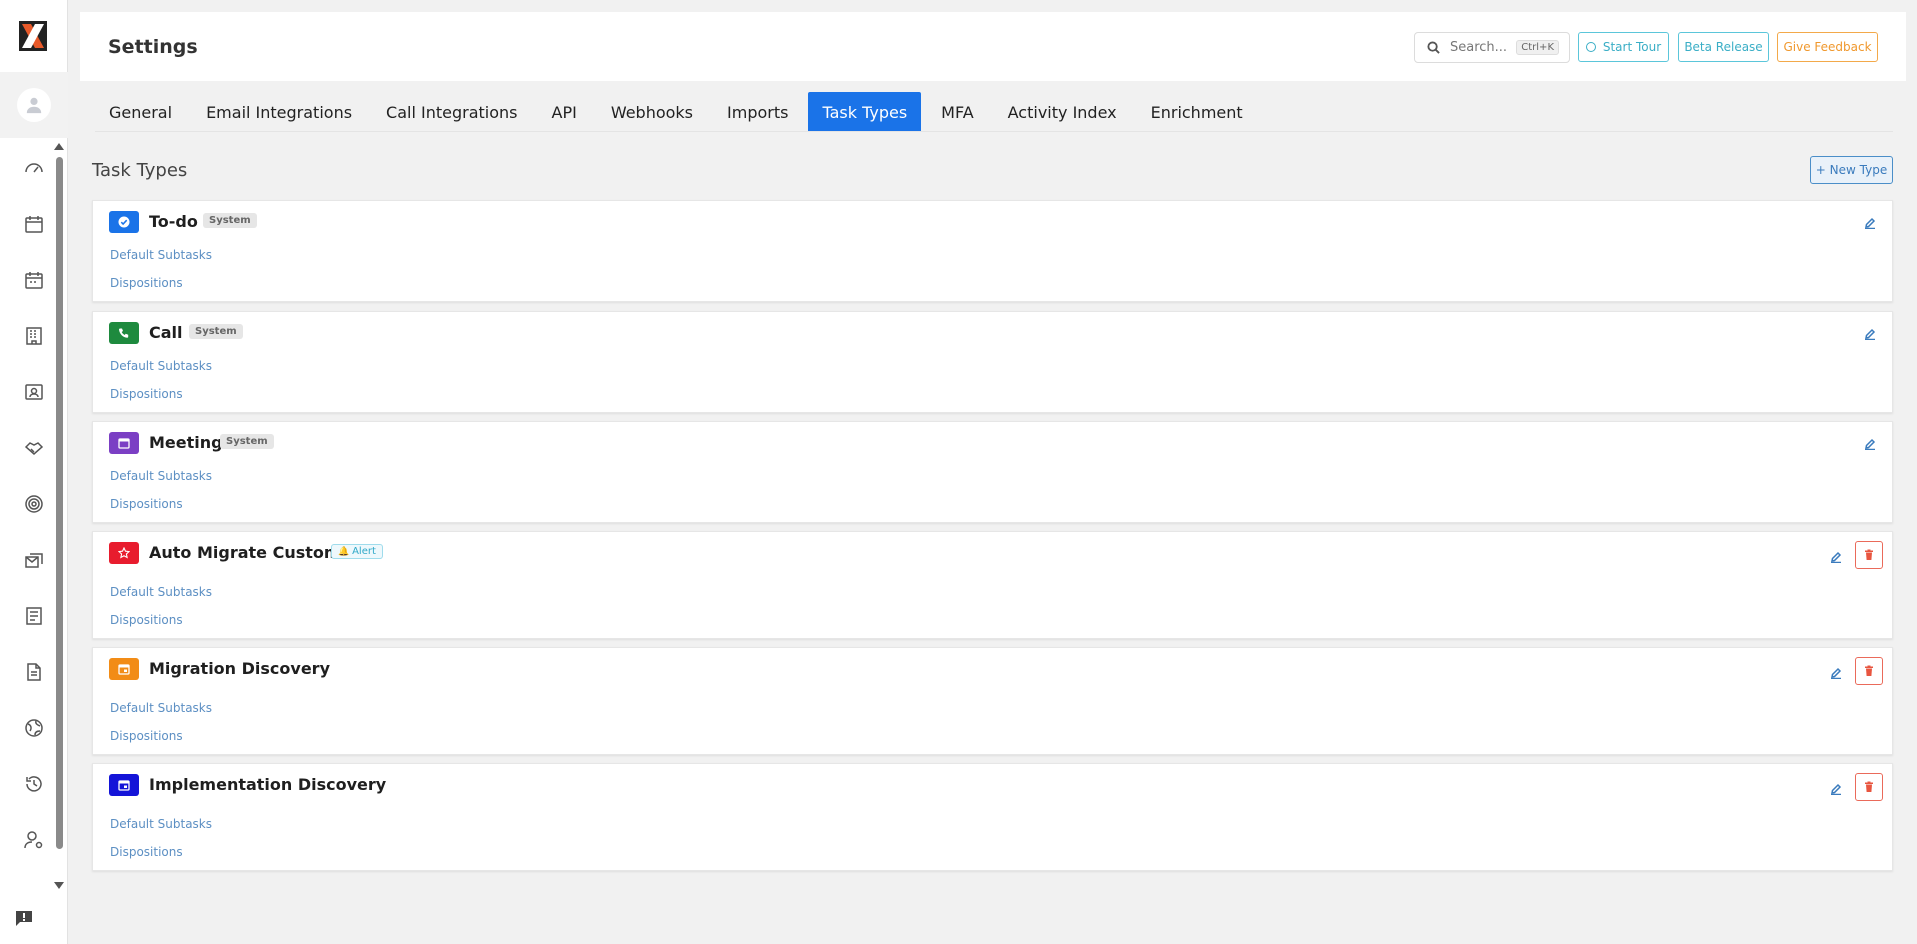  Describe the element at coordinates (345, 552) in the screenshot. I see `bell-icon: 🔔` at that location.